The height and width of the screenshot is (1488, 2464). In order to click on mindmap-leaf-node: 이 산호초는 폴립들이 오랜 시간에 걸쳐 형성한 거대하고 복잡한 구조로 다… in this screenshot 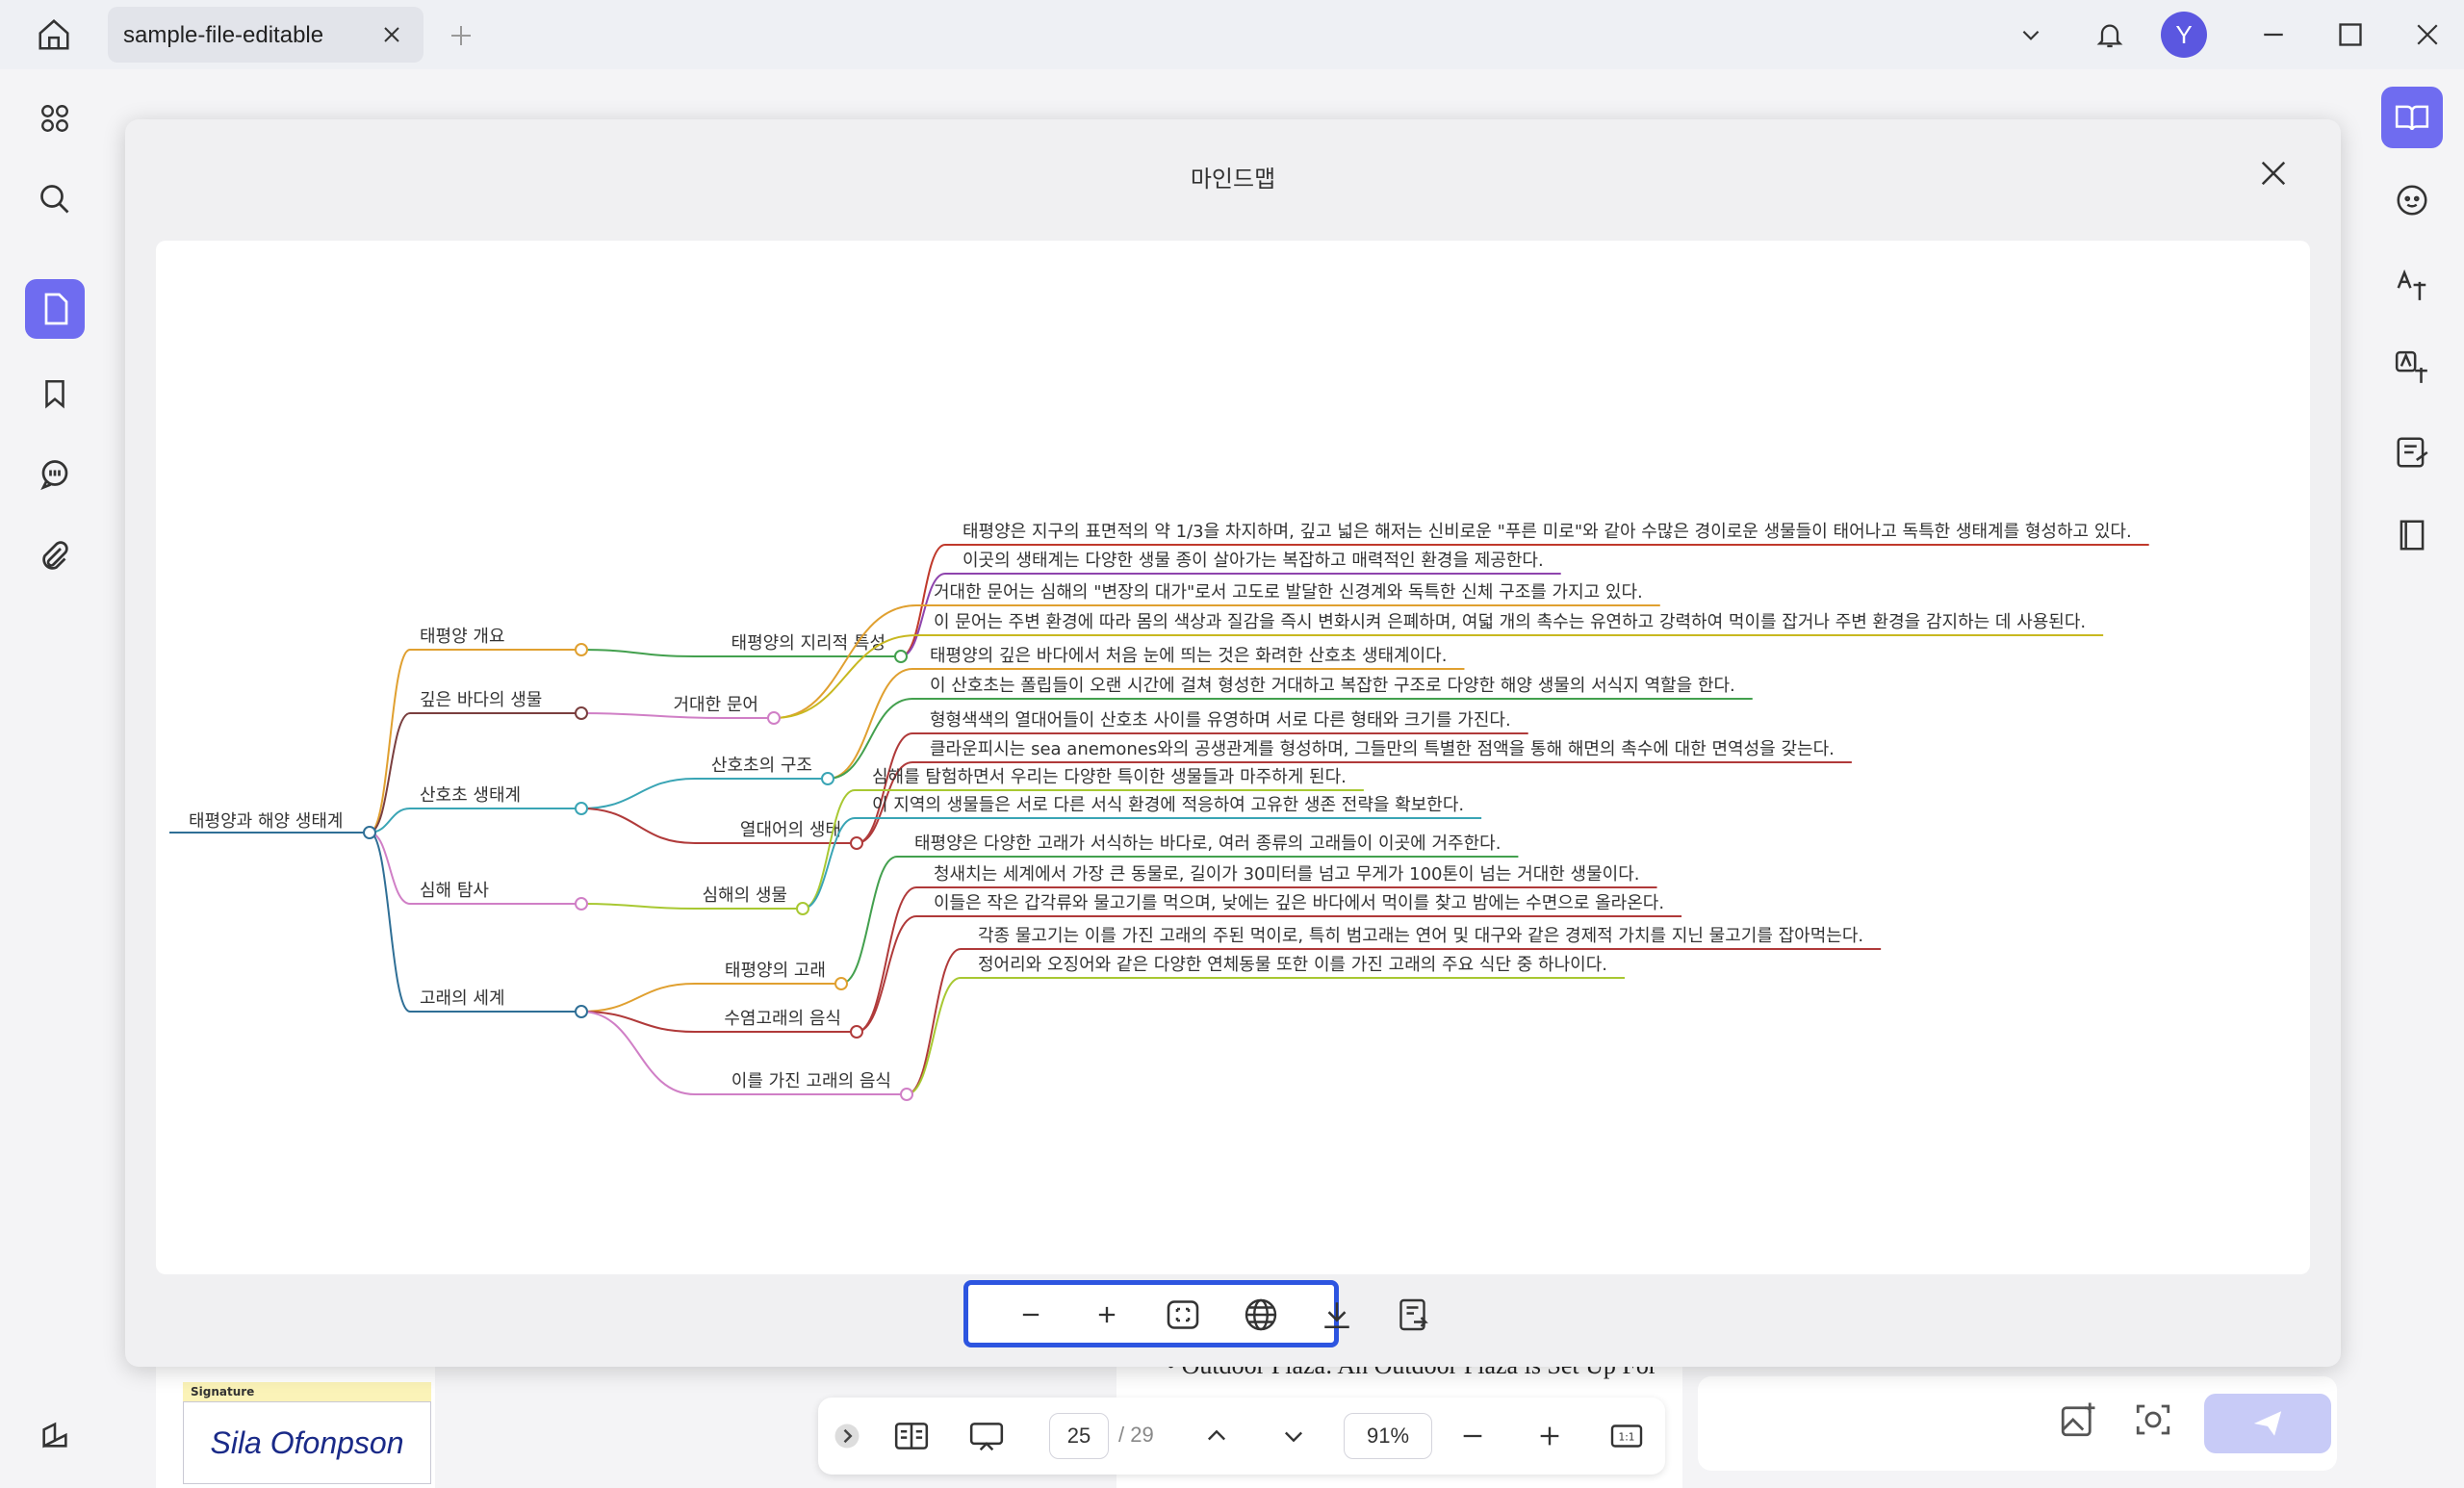, I will do `click(1332, 686)`.